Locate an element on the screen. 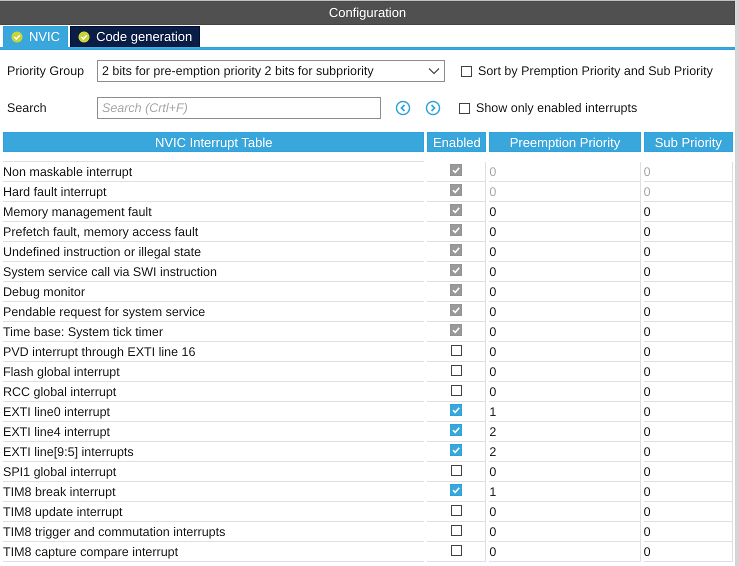 The width and height of the screenshot is (739, 566). table-cell: SPI1 global interrupt is located at coordinates (213, 472).